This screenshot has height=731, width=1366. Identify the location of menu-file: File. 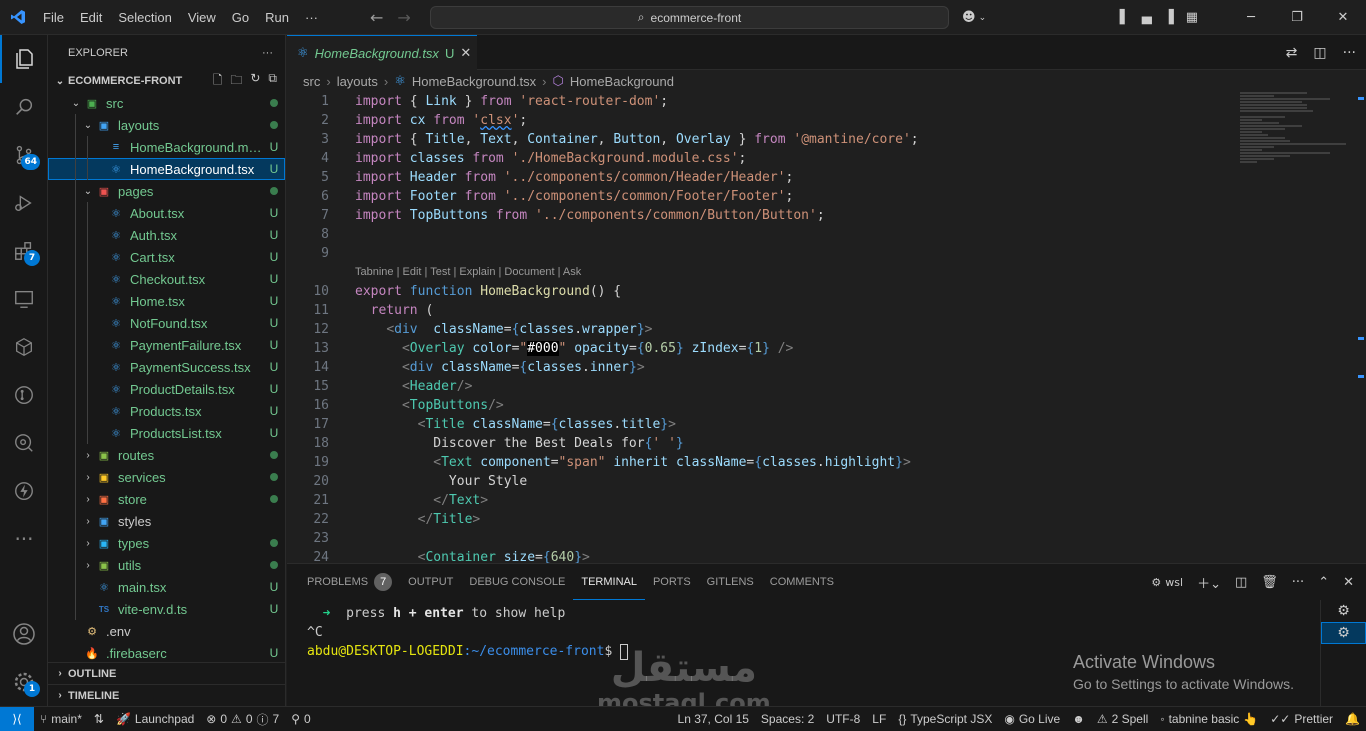
(53, 17).